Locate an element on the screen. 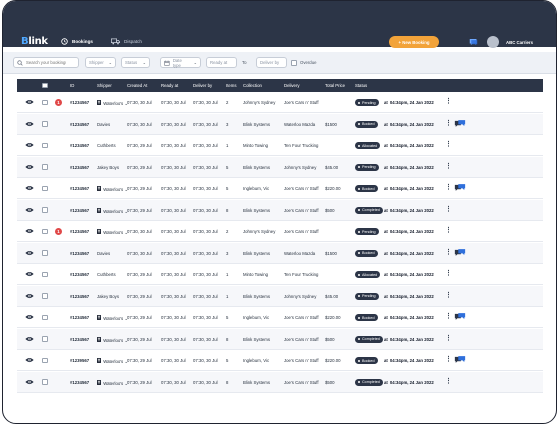  user-name: ABC Carriers is located at coordinates (519, 42).